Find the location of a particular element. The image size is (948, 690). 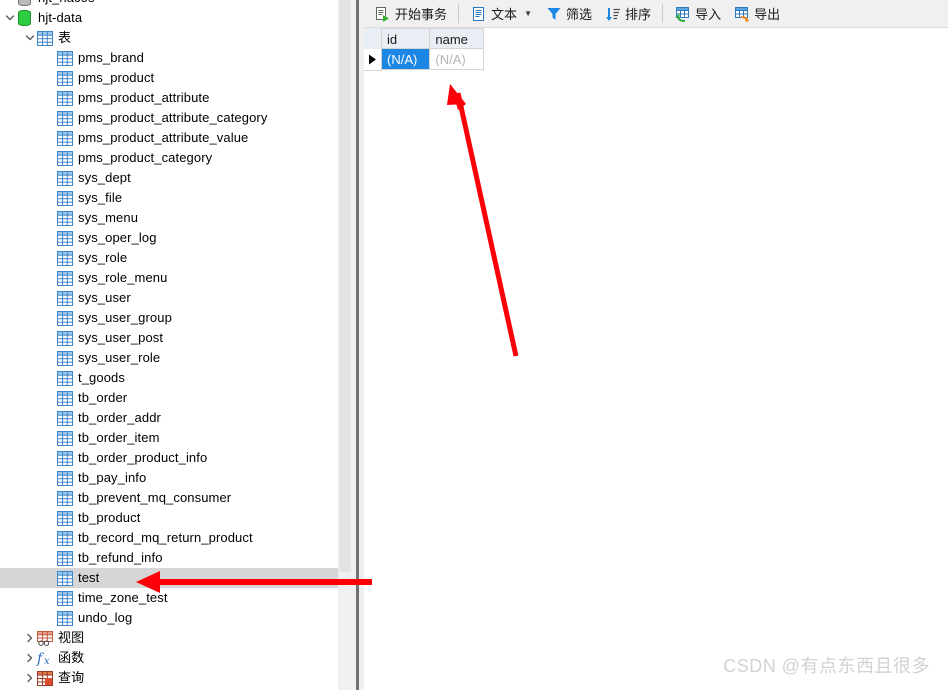

tree-item-sys_role_menu: sys_role_menu is located at coordinates (176, 278).